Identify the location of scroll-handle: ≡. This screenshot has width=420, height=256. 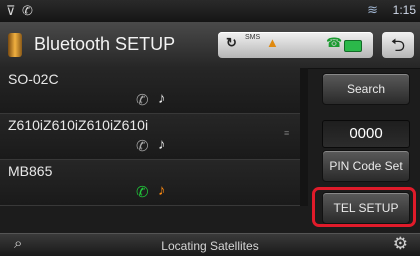
(288, 133).